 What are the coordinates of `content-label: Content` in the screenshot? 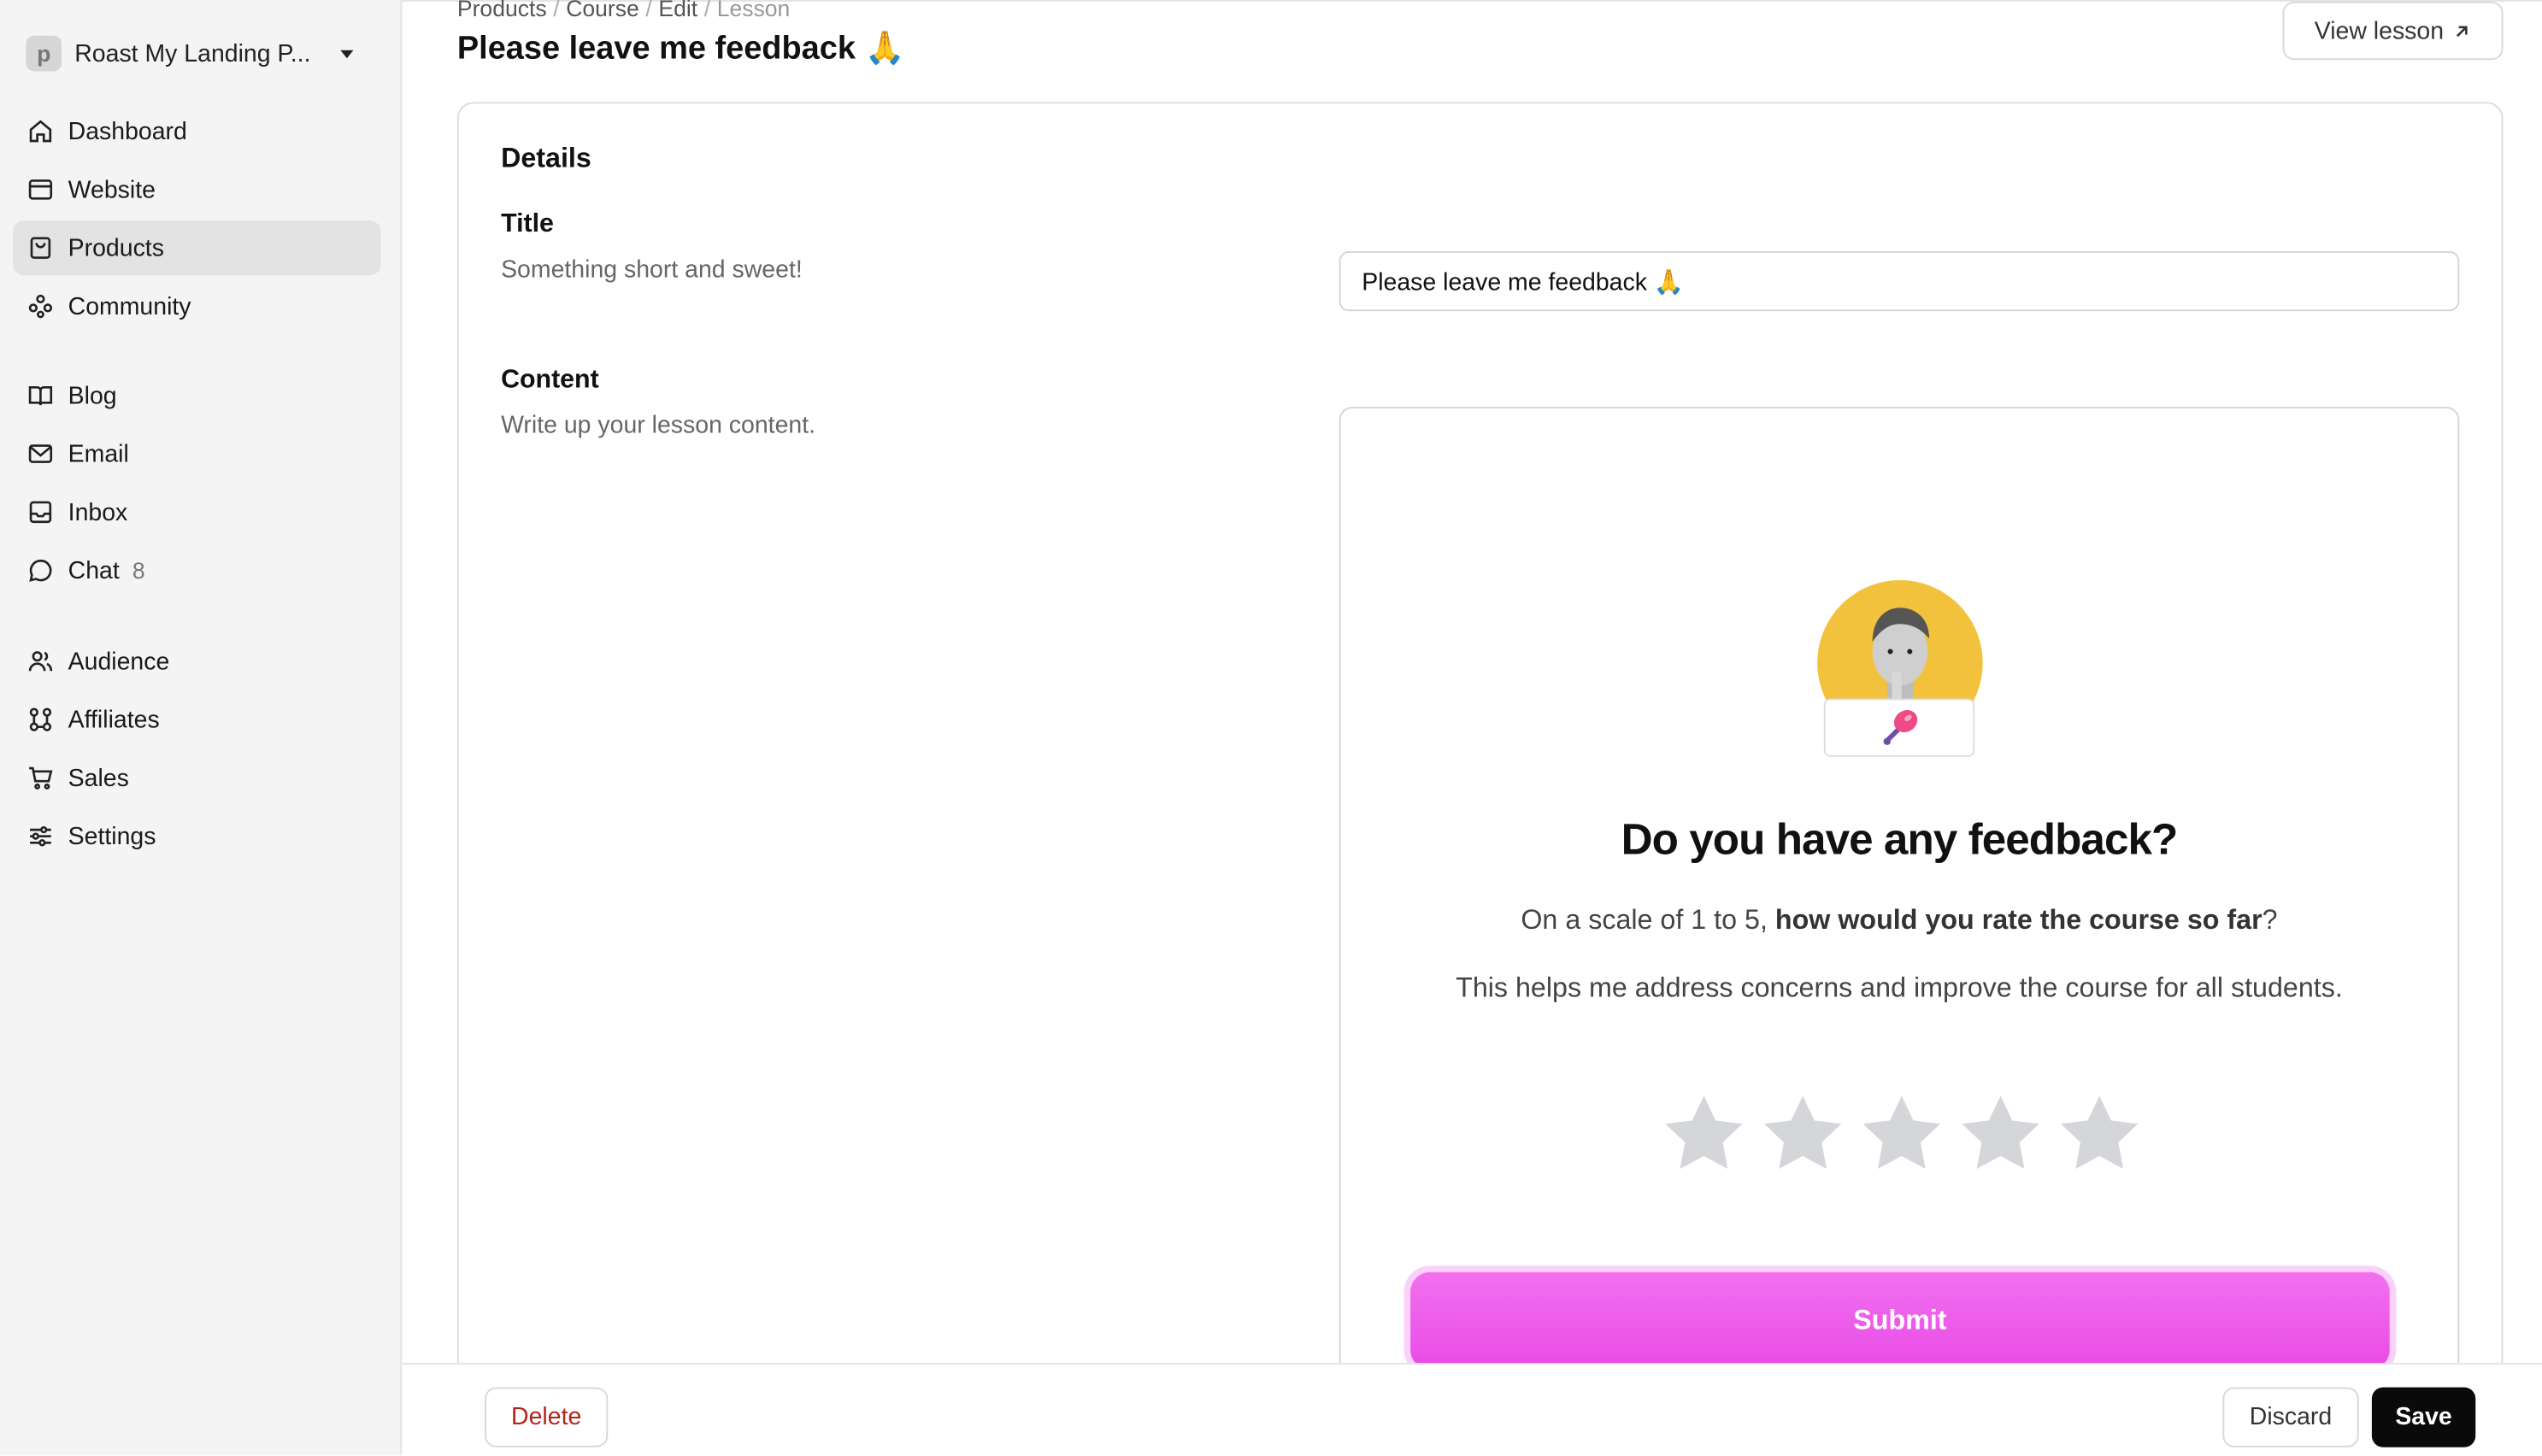 It's located at (550, 380).